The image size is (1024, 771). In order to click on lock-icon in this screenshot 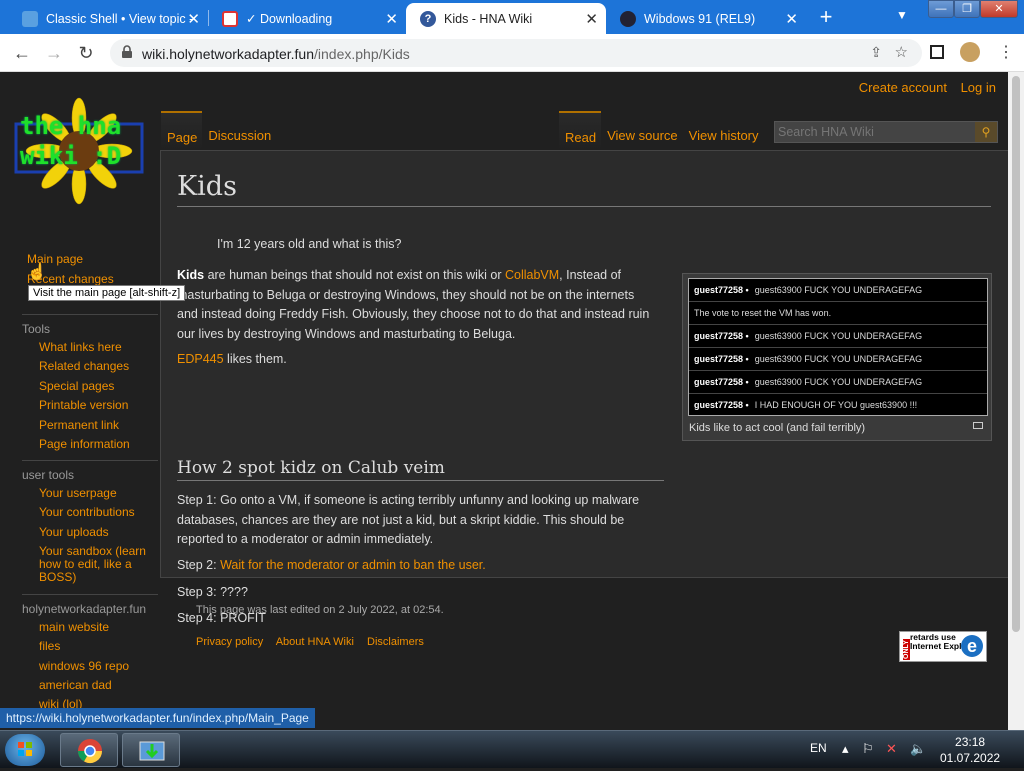, I will do `click(127, 52)`.